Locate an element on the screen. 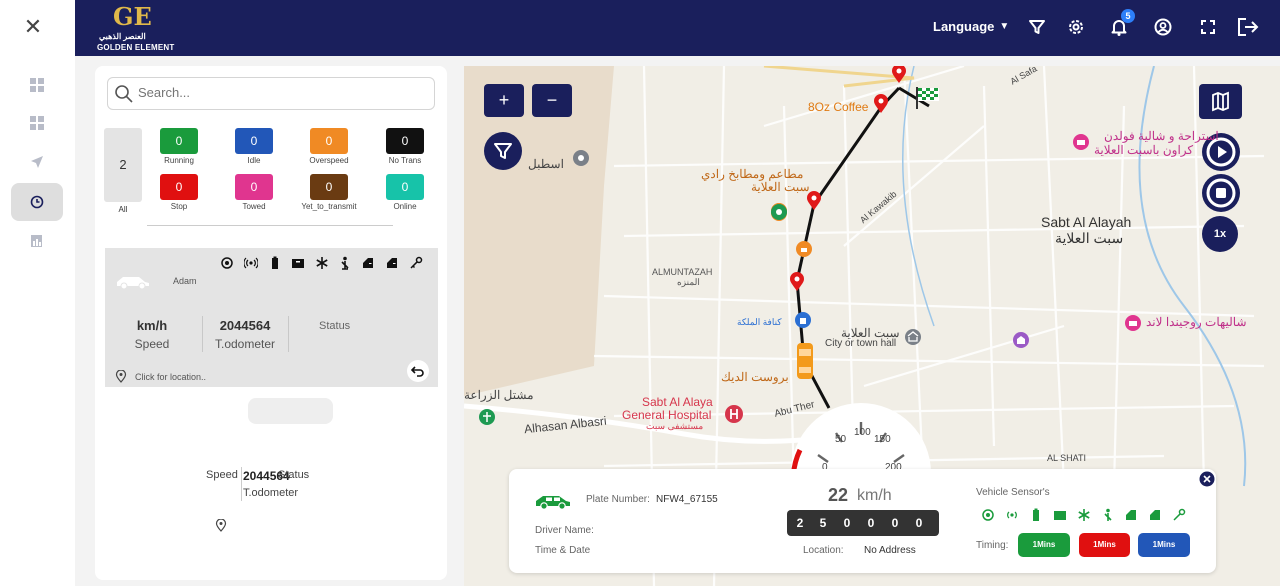 Image resolution: width=1280 pixels, height=586 pixels. timing-button-green: 1Mins is located at coordinates (1044, 545).